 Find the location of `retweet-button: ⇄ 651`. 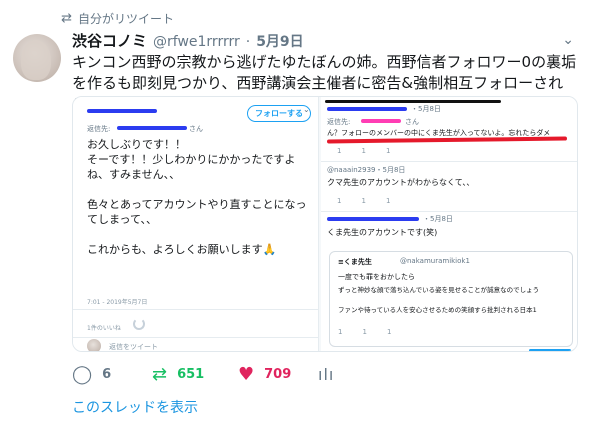

retweet-button: ⇄ 651 is located at coordinates (195, 374).